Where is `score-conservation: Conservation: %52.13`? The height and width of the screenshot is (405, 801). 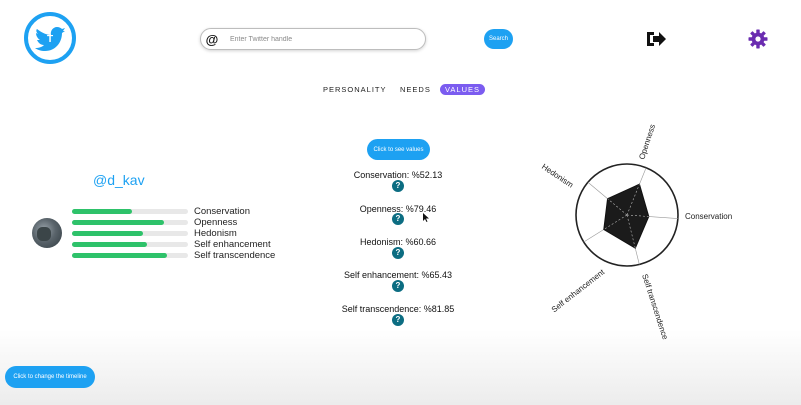
score-conservation: Conservation: %52.13 is located at coordinates (398, 175).